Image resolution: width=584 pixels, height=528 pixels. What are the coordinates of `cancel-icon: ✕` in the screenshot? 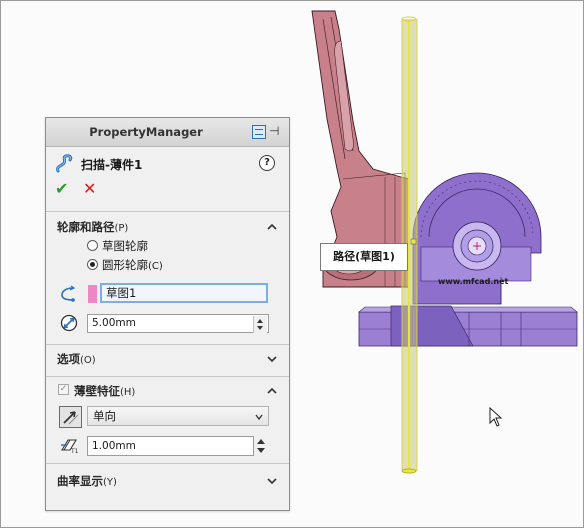 It's located at (89, 189).